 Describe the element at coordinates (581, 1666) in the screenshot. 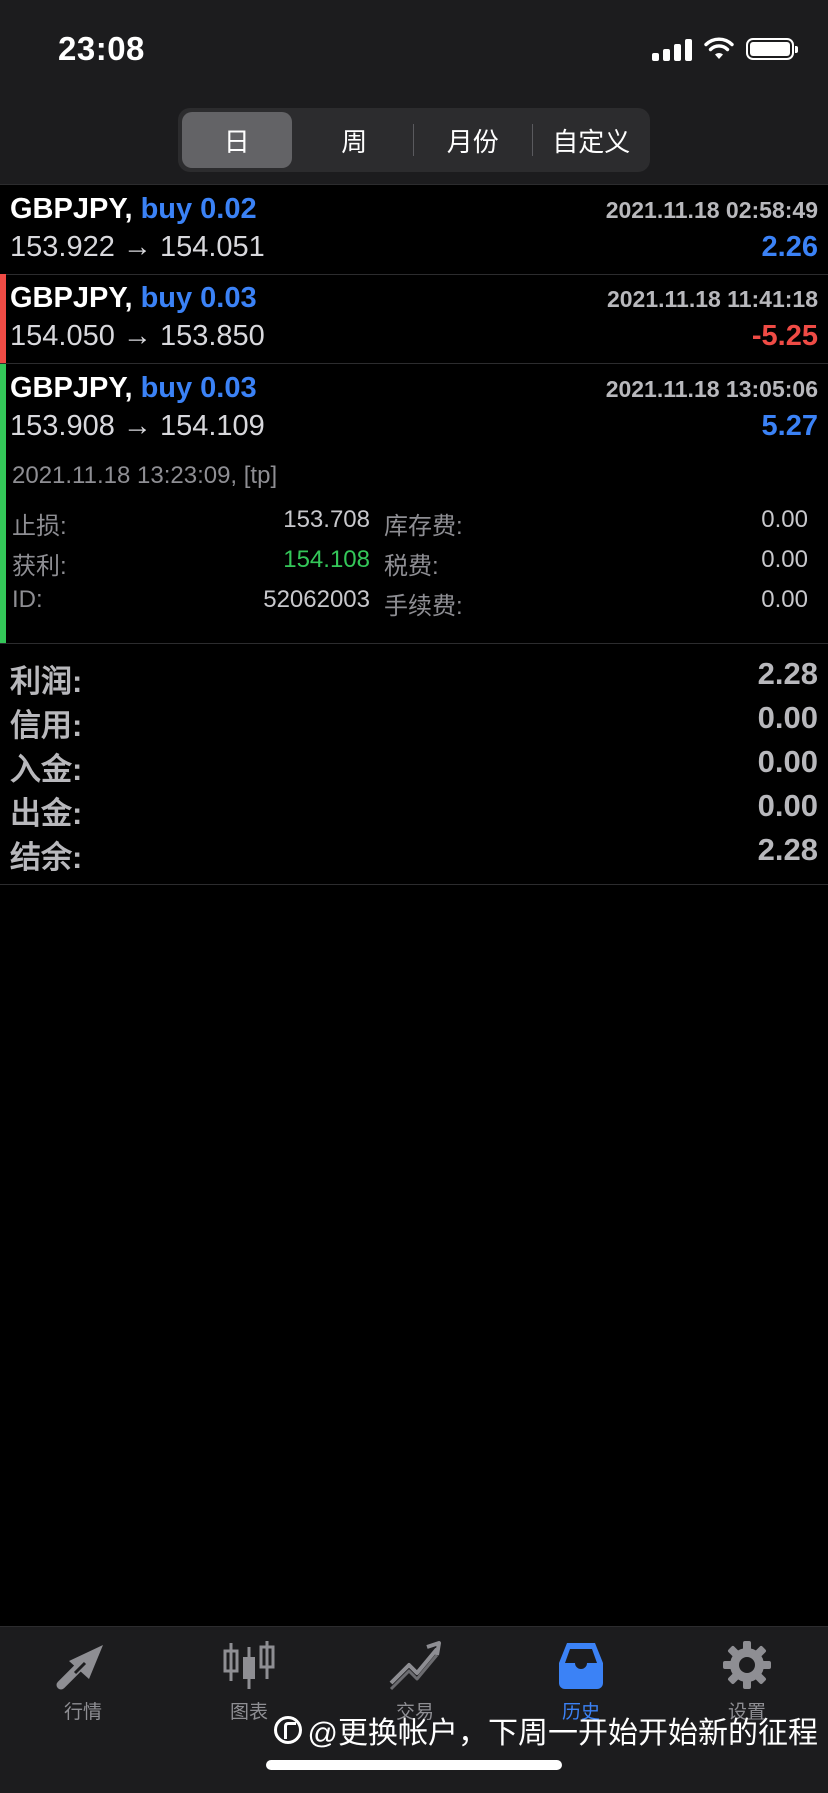

I see `history-icon` at that location.